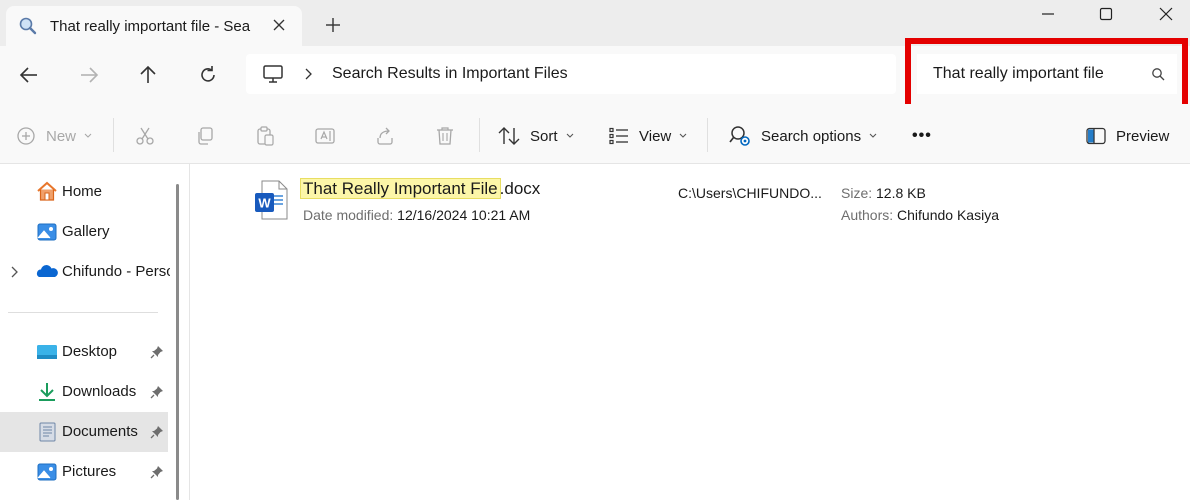 This screenshot has width=1190, height=500. What do you see at coordinates (264, 203) in the screenshot?
I see `svg-text: W` at bounding box center [264, 203].